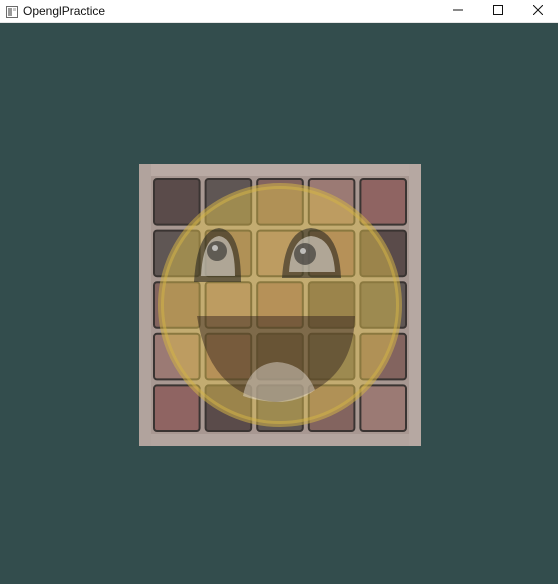 This screenshot has width=558, height=584. I want to click on maximize-icon, so click(498, 11).